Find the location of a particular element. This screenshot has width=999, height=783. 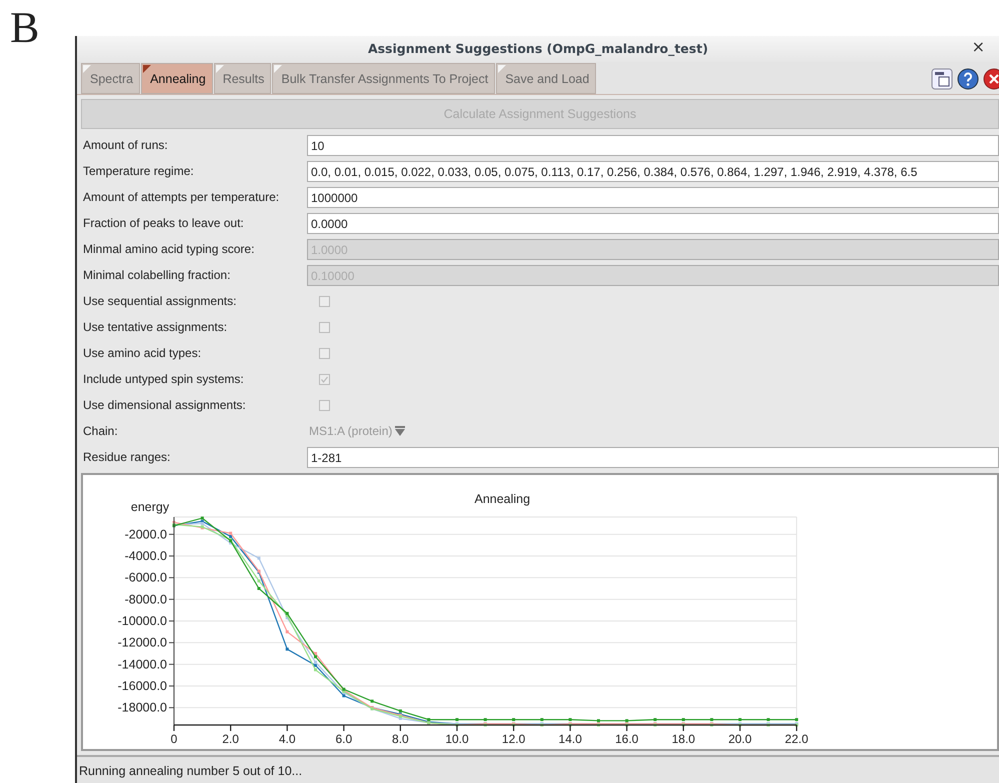

field-label: Use amino acid types: is located at coordinates (142, 353).